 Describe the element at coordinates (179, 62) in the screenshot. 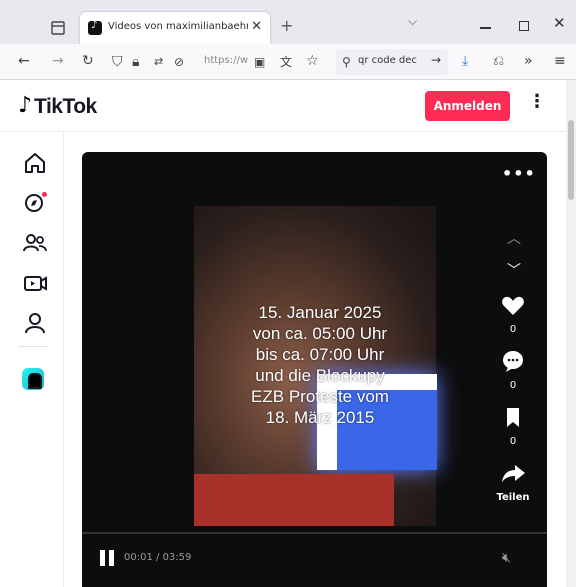

I see `tracking-icon: ⊘` at that location.